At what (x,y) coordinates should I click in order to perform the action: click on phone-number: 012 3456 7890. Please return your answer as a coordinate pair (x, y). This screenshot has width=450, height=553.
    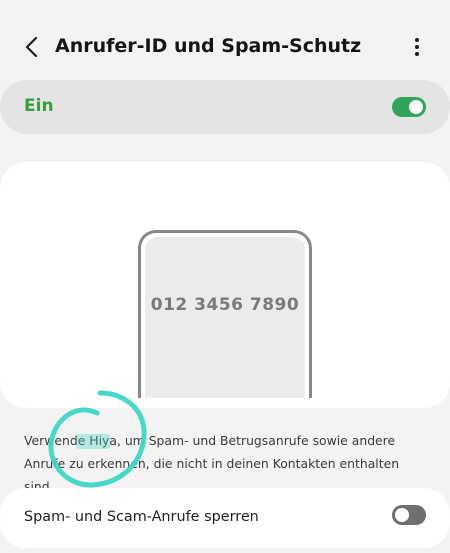
    Looking at the image, I should click on (225, 305).